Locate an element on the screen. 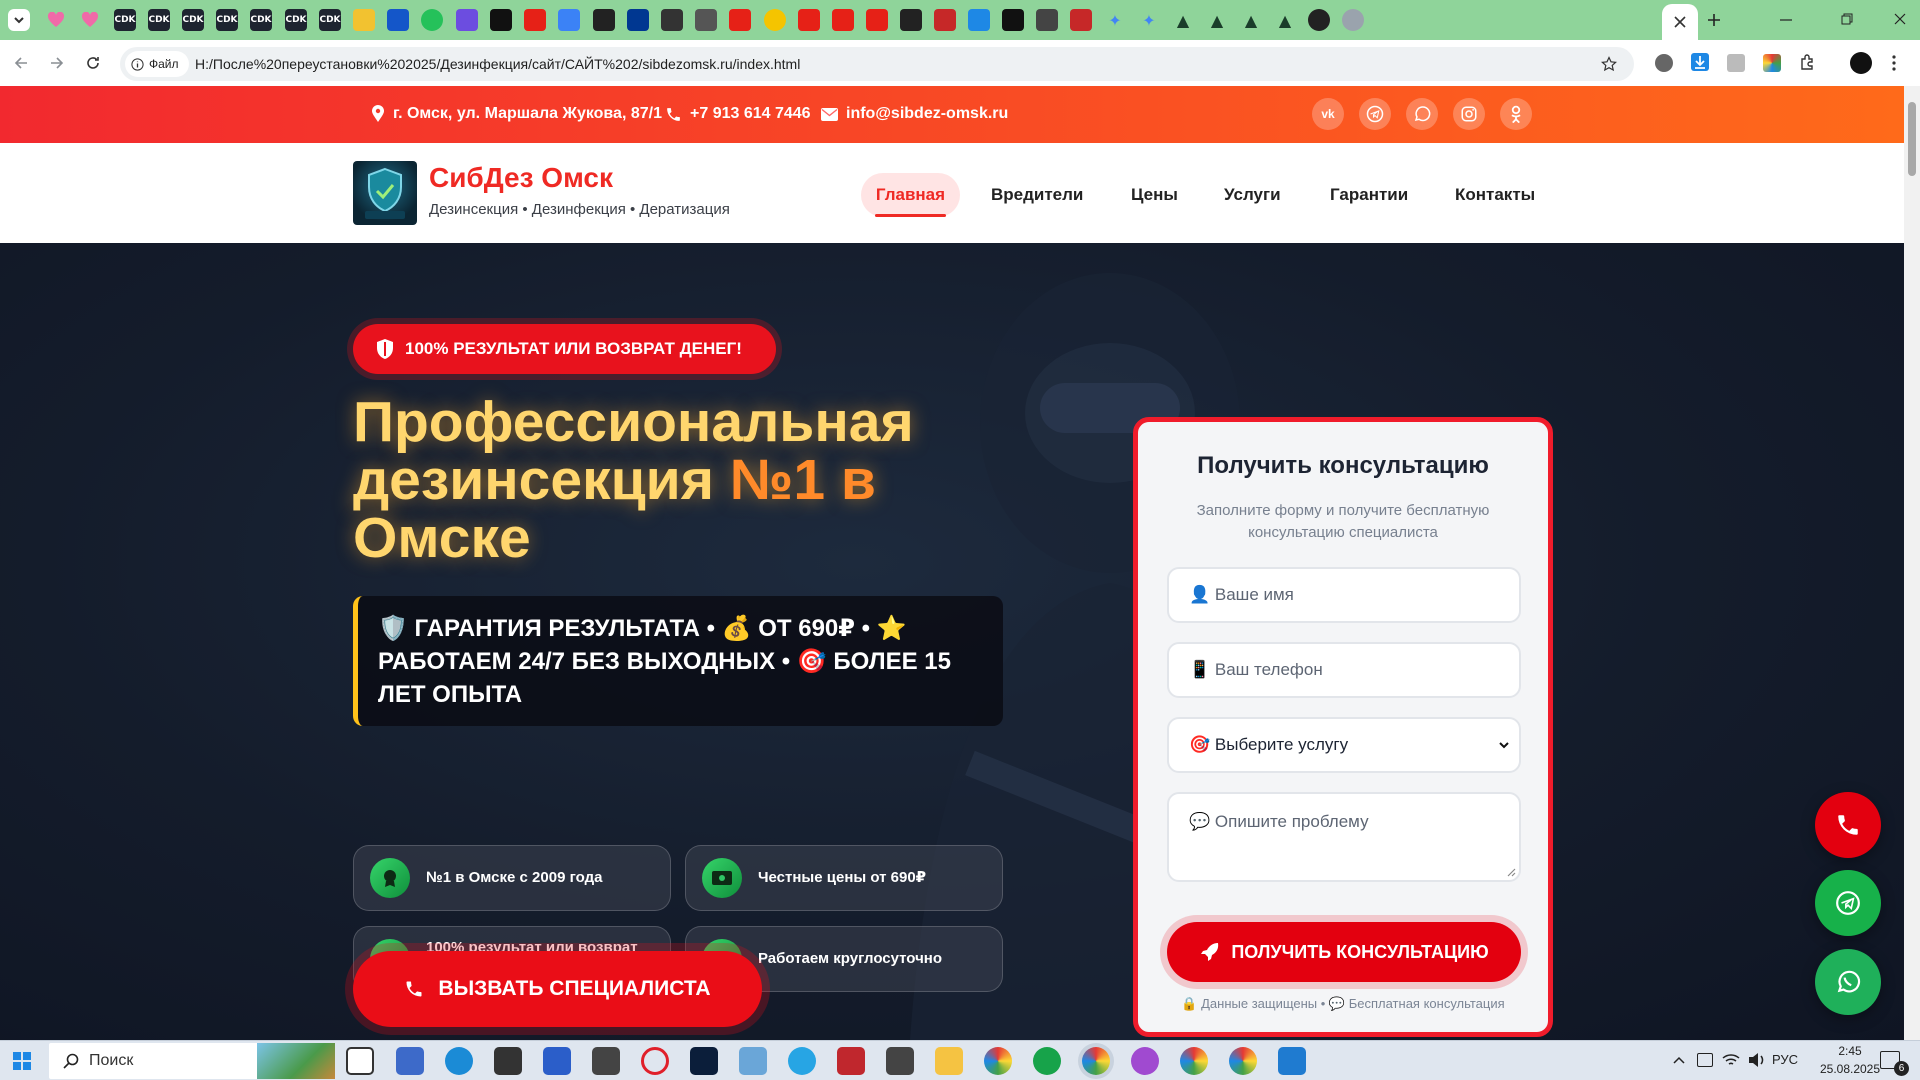 The image size is (1920, 1080). new-tab-icon is located at coordinates (1714, 20).